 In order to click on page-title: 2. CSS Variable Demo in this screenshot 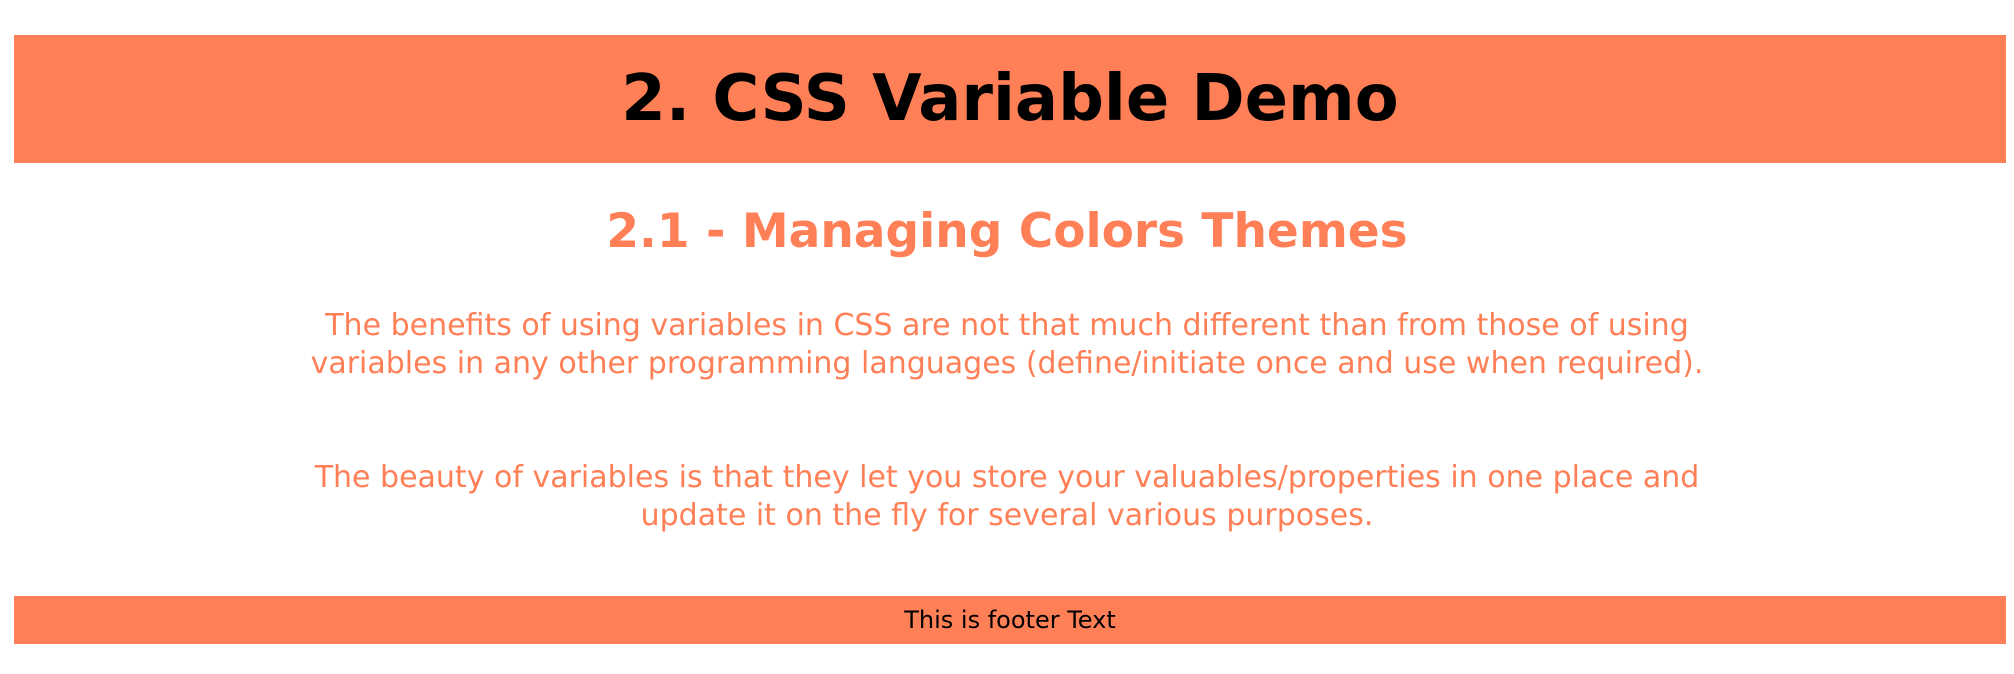, I will do `click(1010, 99)`.